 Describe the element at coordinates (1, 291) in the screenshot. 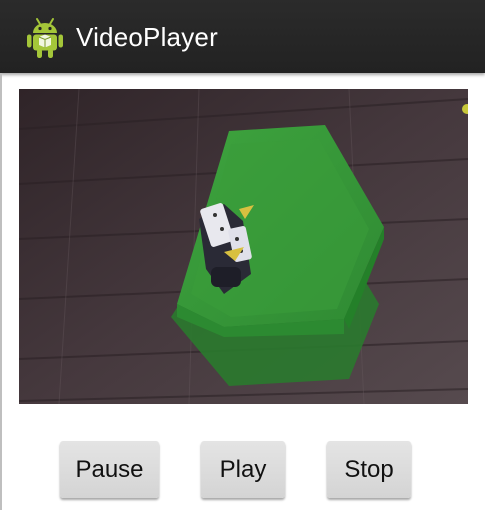

I see `window-edge` at that location.